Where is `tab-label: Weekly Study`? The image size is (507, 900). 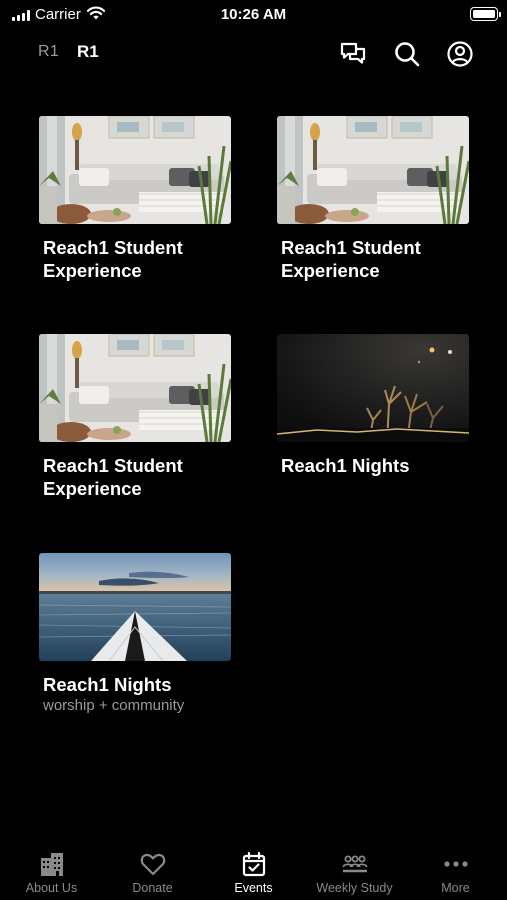
tab-label: Weekly Study is located at coordinates (354, 888).